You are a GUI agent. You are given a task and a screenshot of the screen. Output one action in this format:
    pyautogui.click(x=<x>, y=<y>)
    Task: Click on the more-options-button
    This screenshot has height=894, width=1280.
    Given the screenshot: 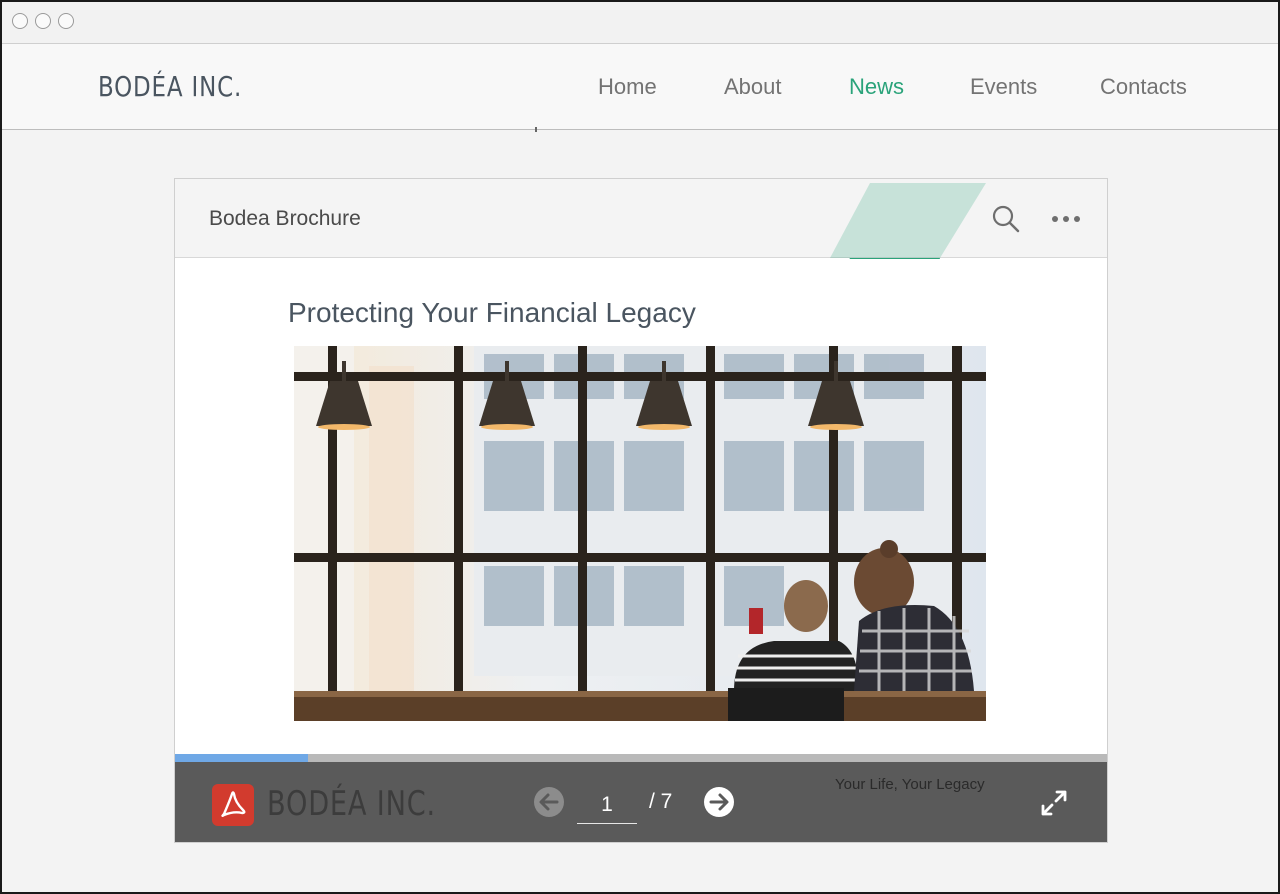 What is the action you would take?
    pyautogui.click(x=1066, y=219)
    